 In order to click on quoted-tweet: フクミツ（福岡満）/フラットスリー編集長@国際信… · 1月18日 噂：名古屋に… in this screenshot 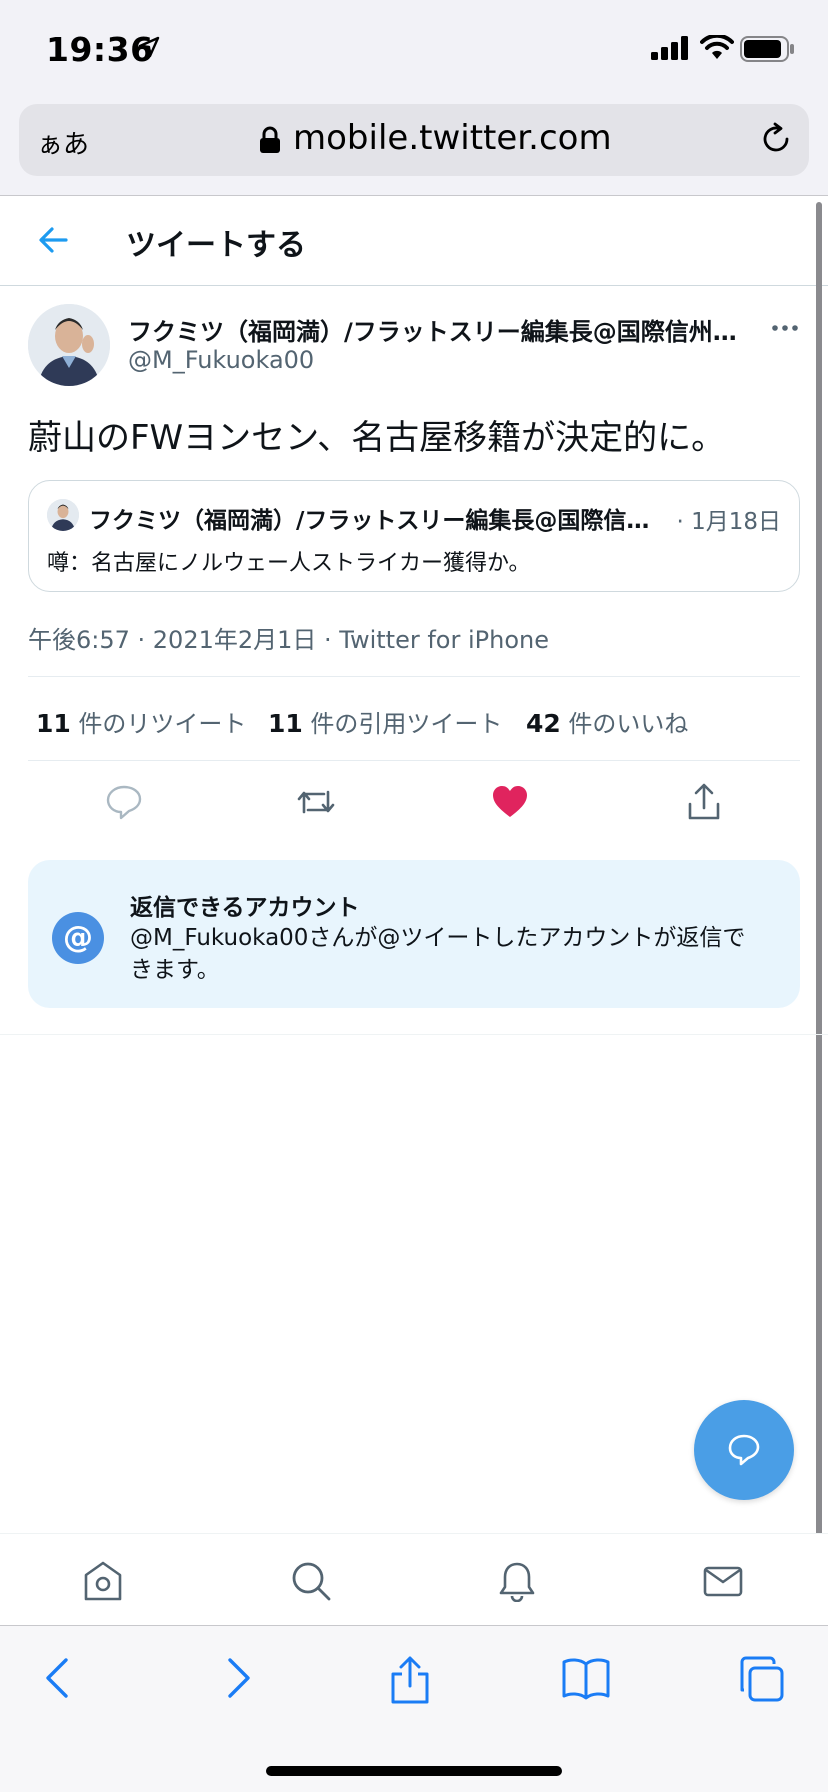, I will do `click(414, 536)`.